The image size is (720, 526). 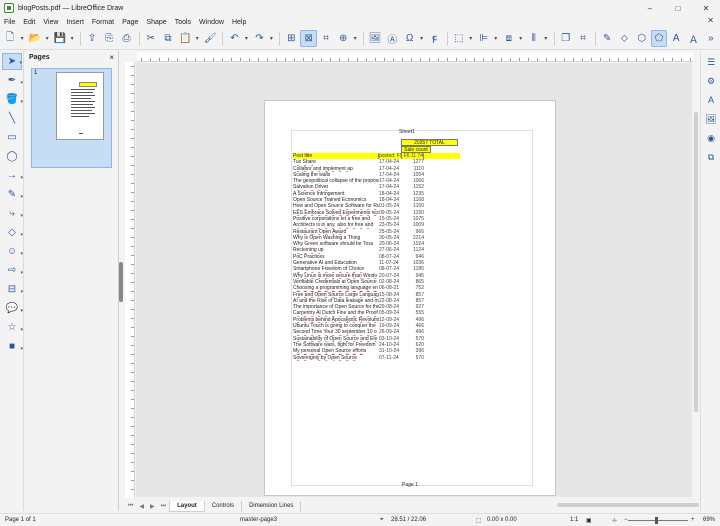 What do you see at coordinates (12, 327) in the screenshot?
I see `stars-icon: ☆ ▾` at bounding box center [12, 327].